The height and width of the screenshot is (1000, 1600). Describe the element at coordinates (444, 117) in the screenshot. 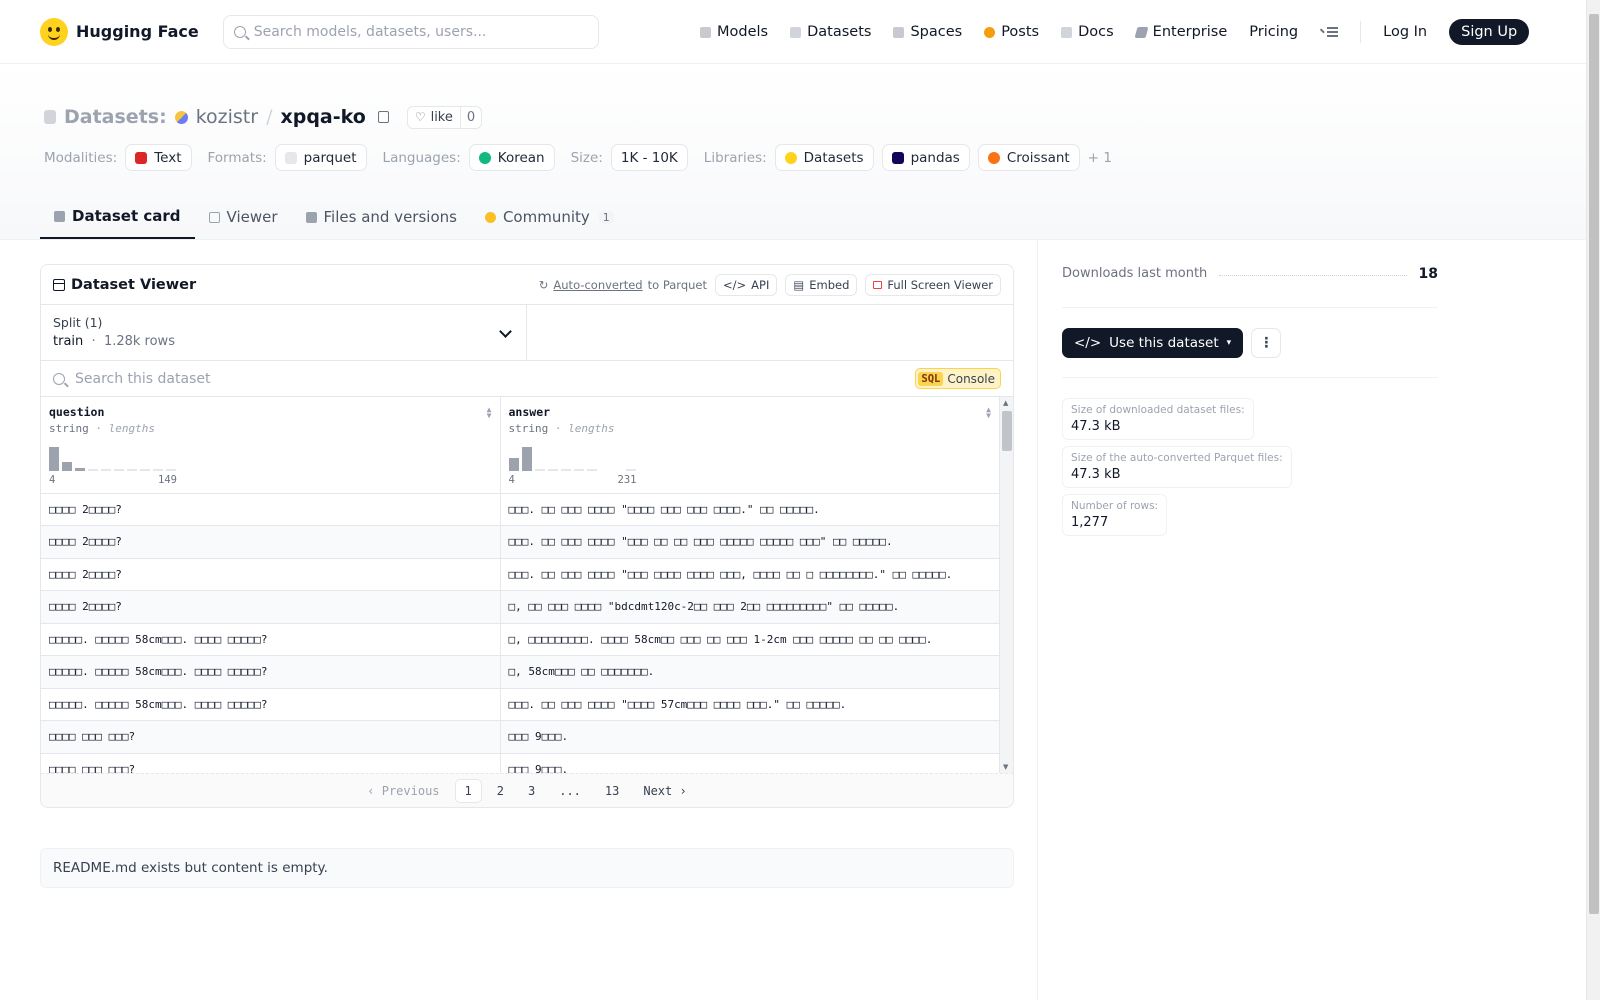

I see `like-button: ♡ like 0` at that location.